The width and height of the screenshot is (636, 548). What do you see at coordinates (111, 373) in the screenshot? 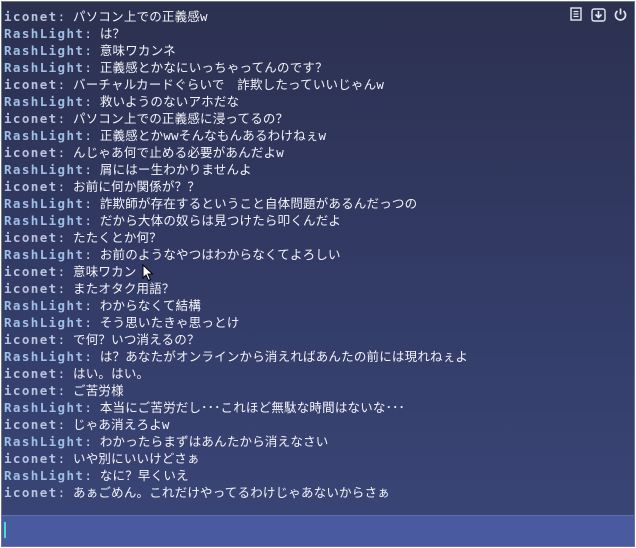
I see `message-text: はい。はい。` at bounding box center [111, 373].